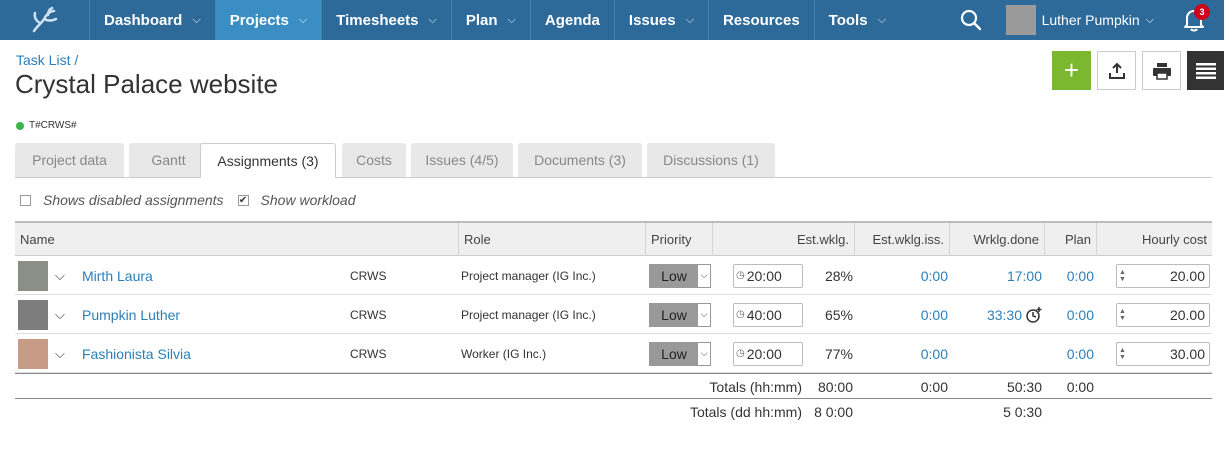 The width and height of the screenshot is (1224, 454). I want to click on resource-name-link: Fashionista Silvia, so click(136, 354).